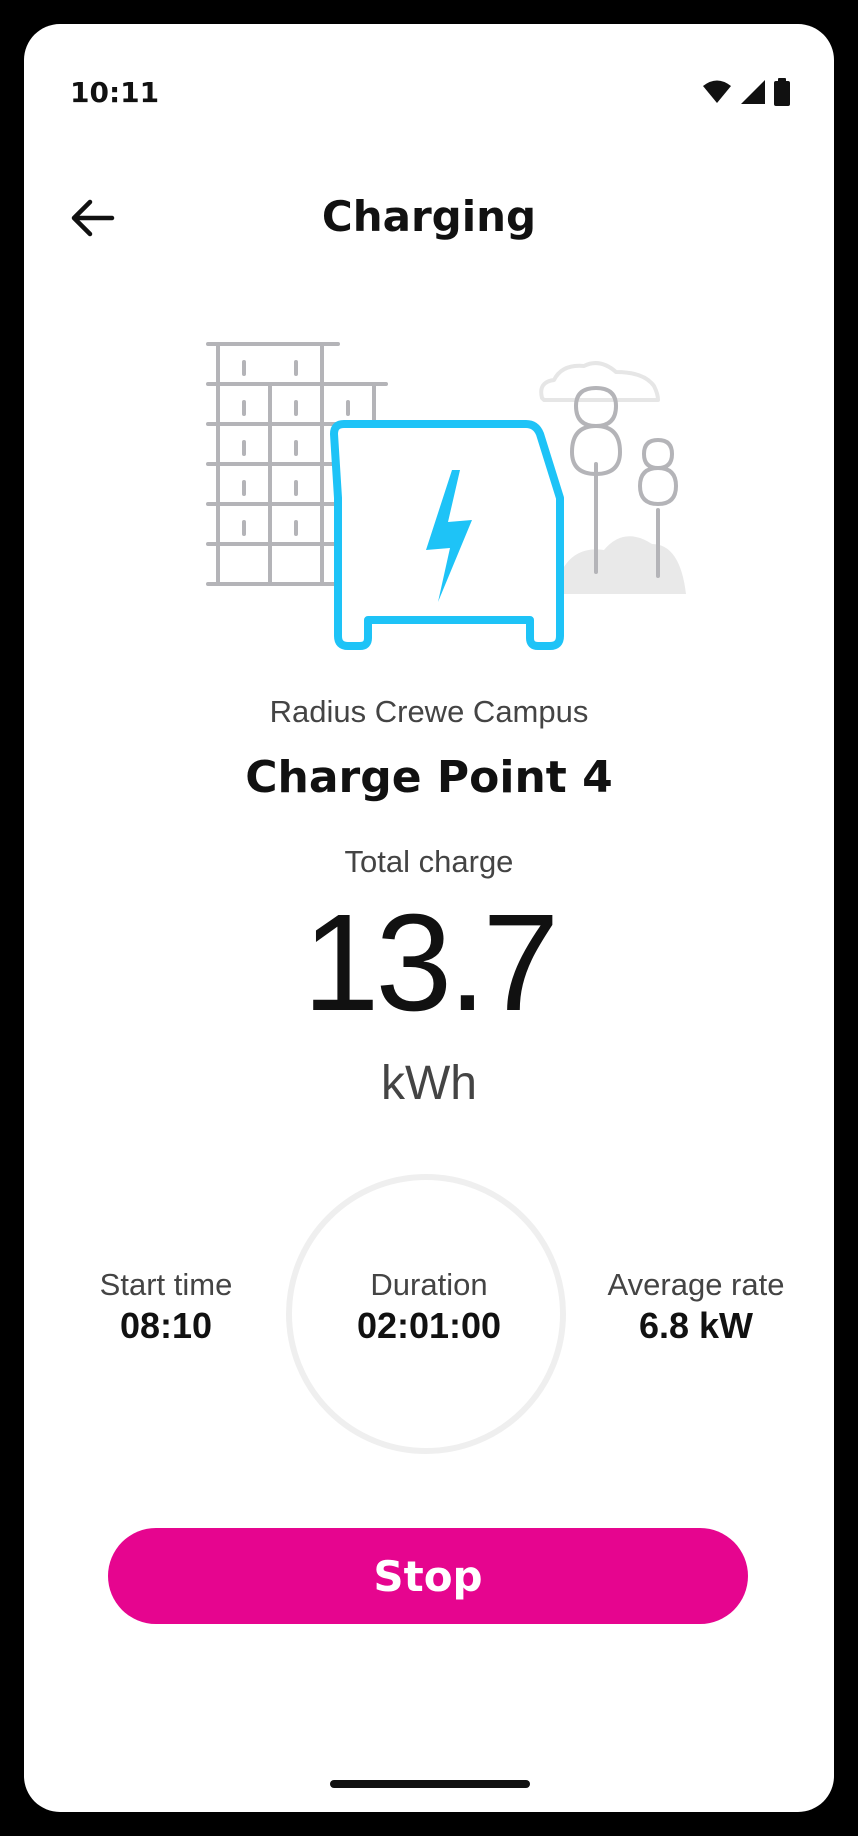 The width and height of the screenshot is (858, 1836). I want to click on app-bar: Charging, so click(429, 219).